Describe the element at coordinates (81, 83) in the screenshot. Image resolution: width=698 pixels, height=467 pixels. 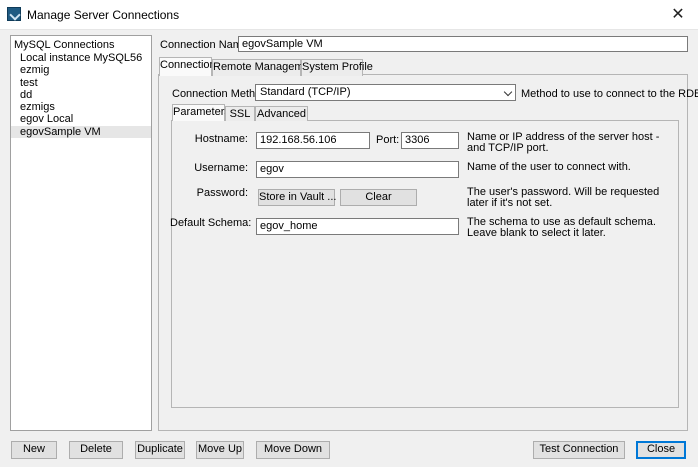
I see `connection-list-item: test` at that location.